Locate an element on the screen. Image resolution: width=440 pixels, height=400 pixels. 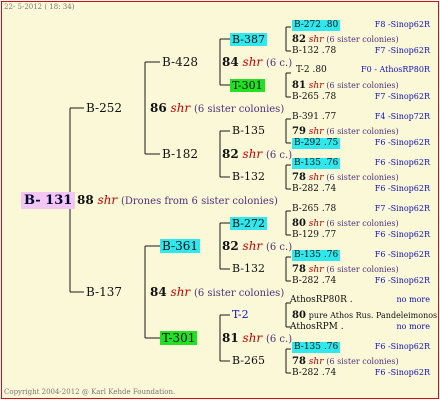
gen3-drone-info: 80 shr (6 sister colonies) is located at coordinates (345, 224).